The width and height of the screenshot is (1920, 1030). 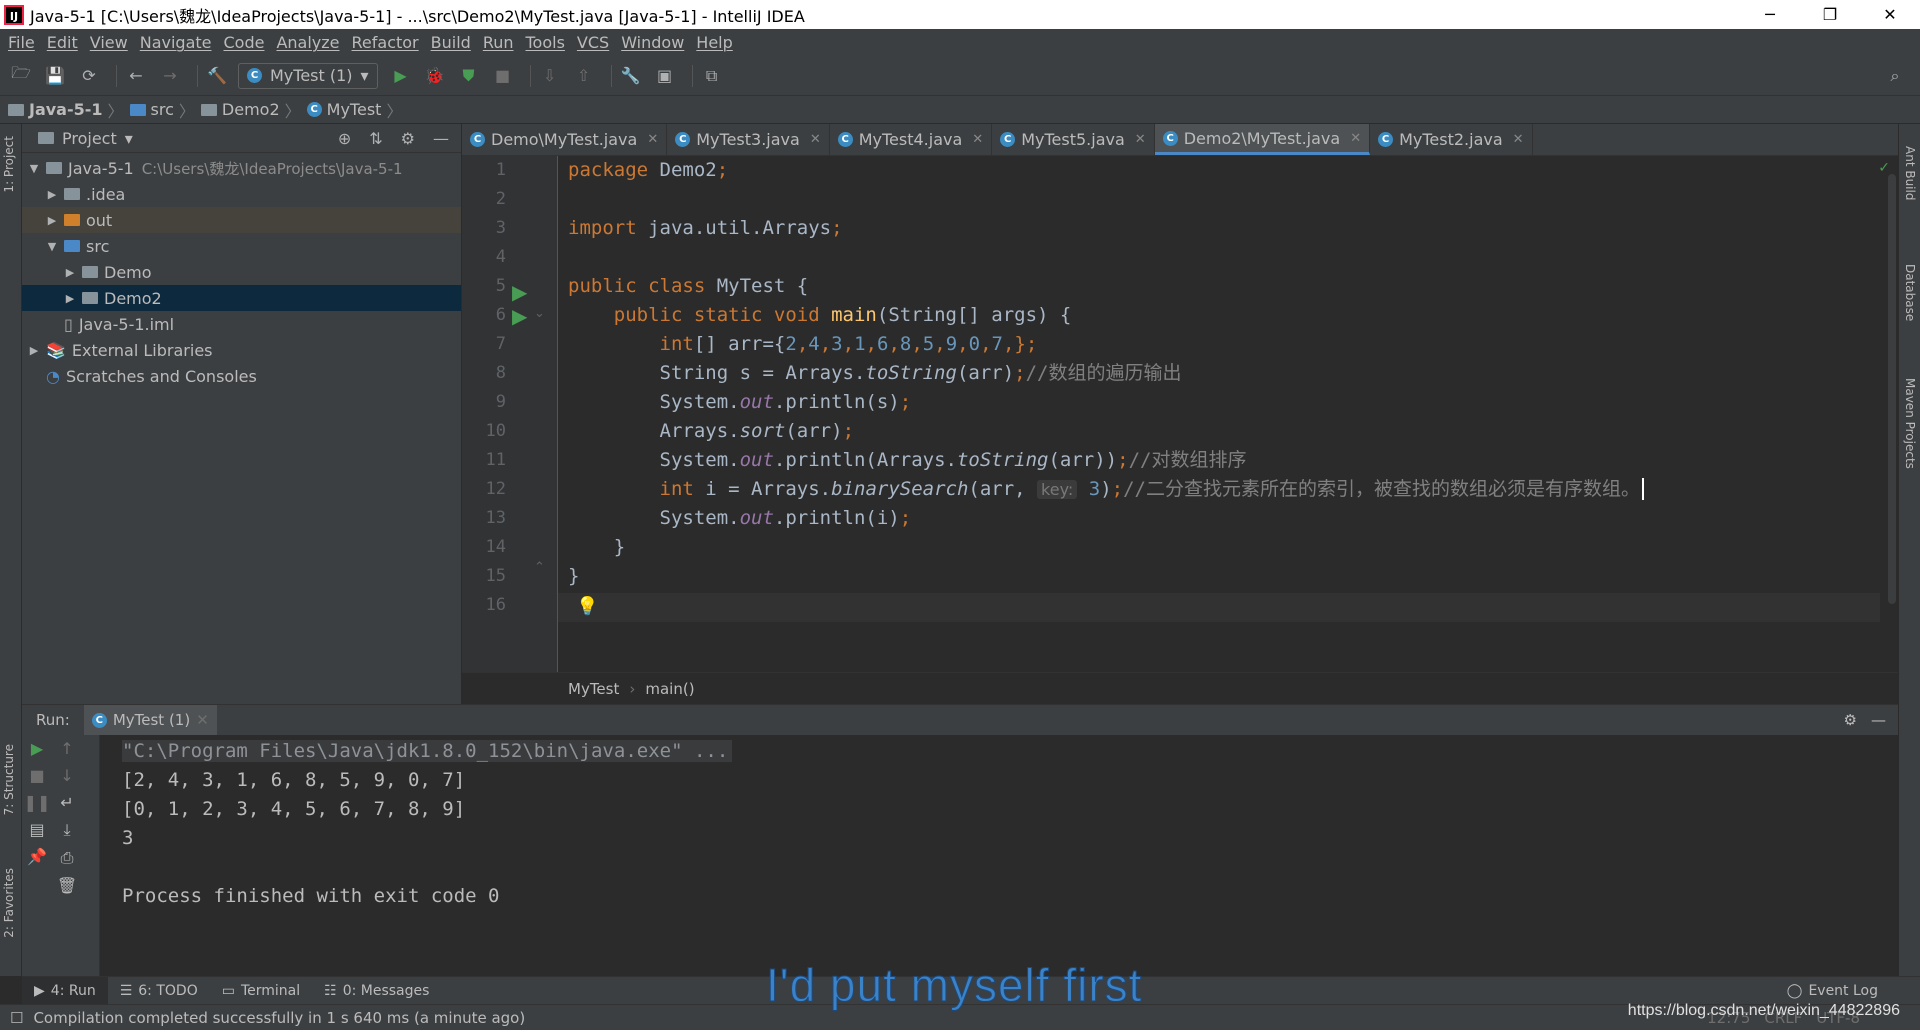 What do you see at coordinates (1832, 991) in the screenshot?
I see `event-log-button: ◯ Event Log` at bounding box center [1832, 991].